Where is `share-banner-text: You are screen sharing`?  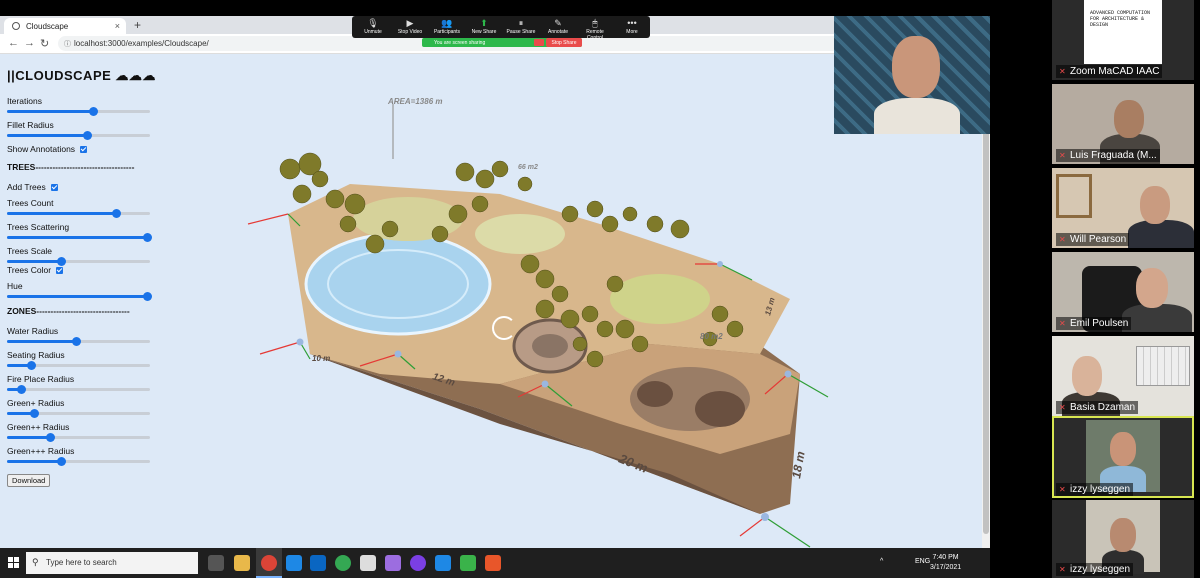 share-banner-text: You are screen sharing is located at coordinates (460, 43).